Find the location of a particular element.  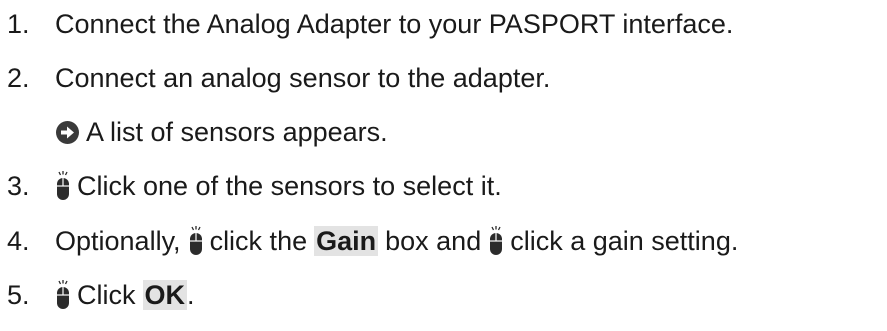

step-2-result: A list of sensors appears. is located at coordinates (221, 132).